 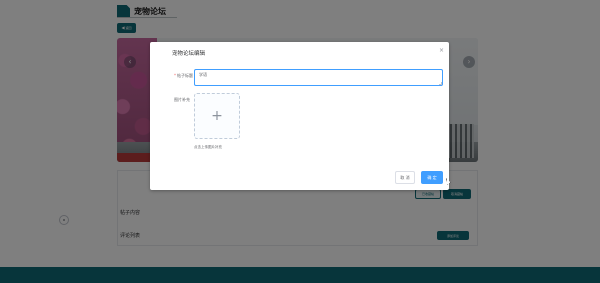 What do you see at coordinates (318, 77) in the screenshot?
I see `title-textarea: 学语` at bounding box center [318, 77].